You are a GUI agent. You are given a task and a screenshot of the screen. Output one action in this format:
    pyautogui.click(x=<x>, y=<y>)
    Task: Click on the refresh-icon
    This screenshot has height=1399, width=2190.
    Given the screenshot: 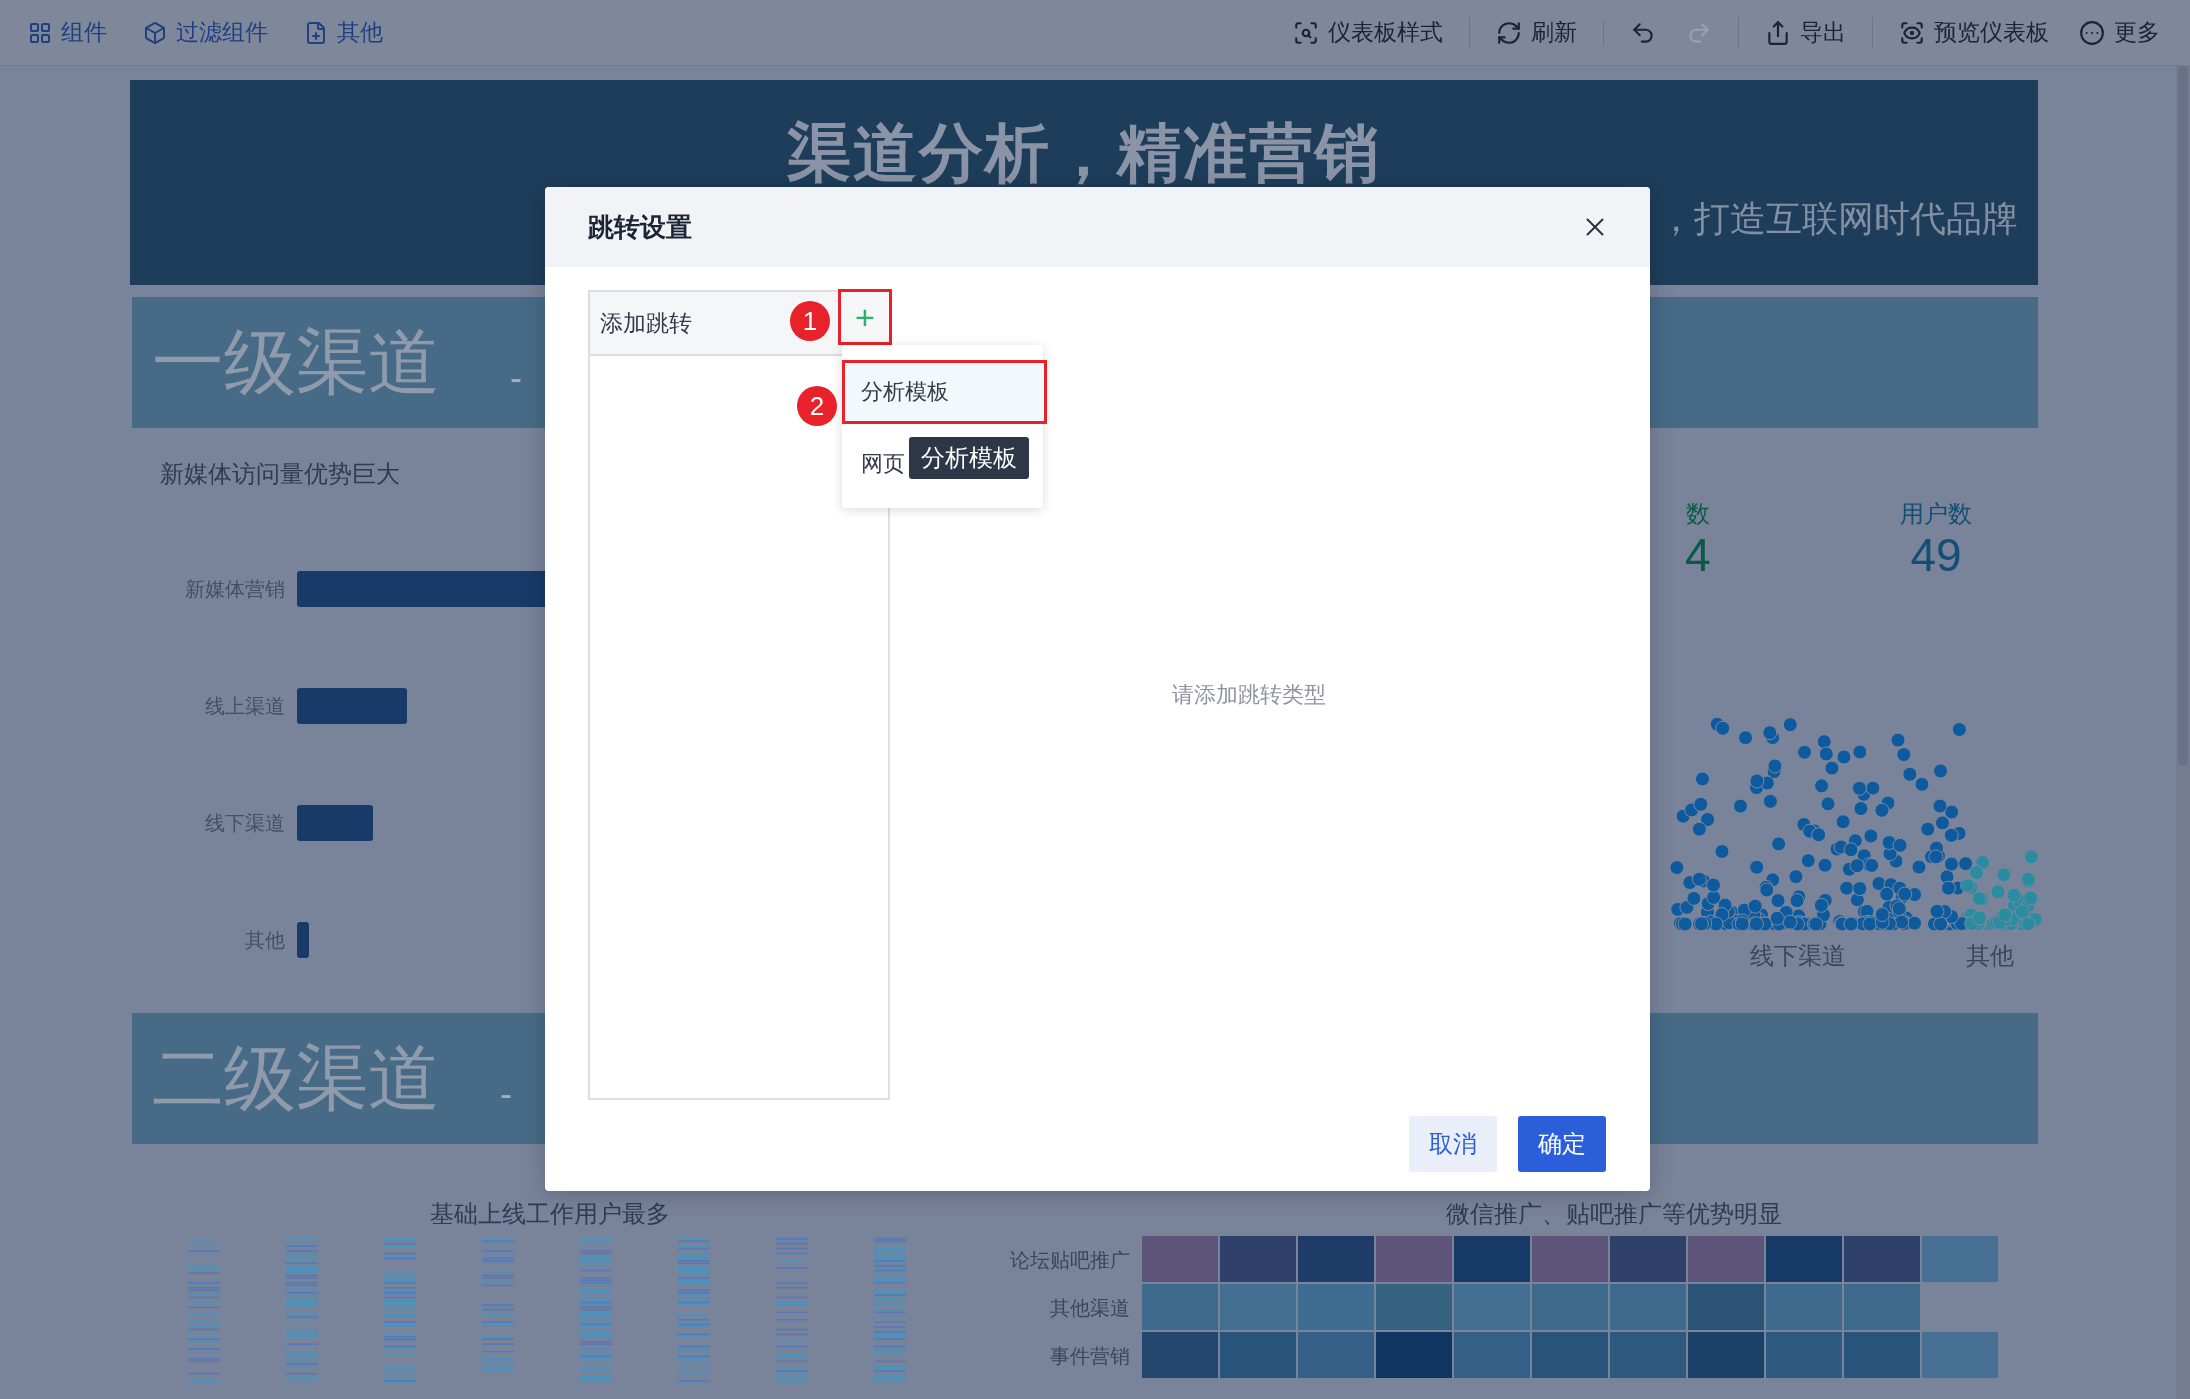 What is the action you would take?
    pyautogui.click(x=1509, y=32)
    